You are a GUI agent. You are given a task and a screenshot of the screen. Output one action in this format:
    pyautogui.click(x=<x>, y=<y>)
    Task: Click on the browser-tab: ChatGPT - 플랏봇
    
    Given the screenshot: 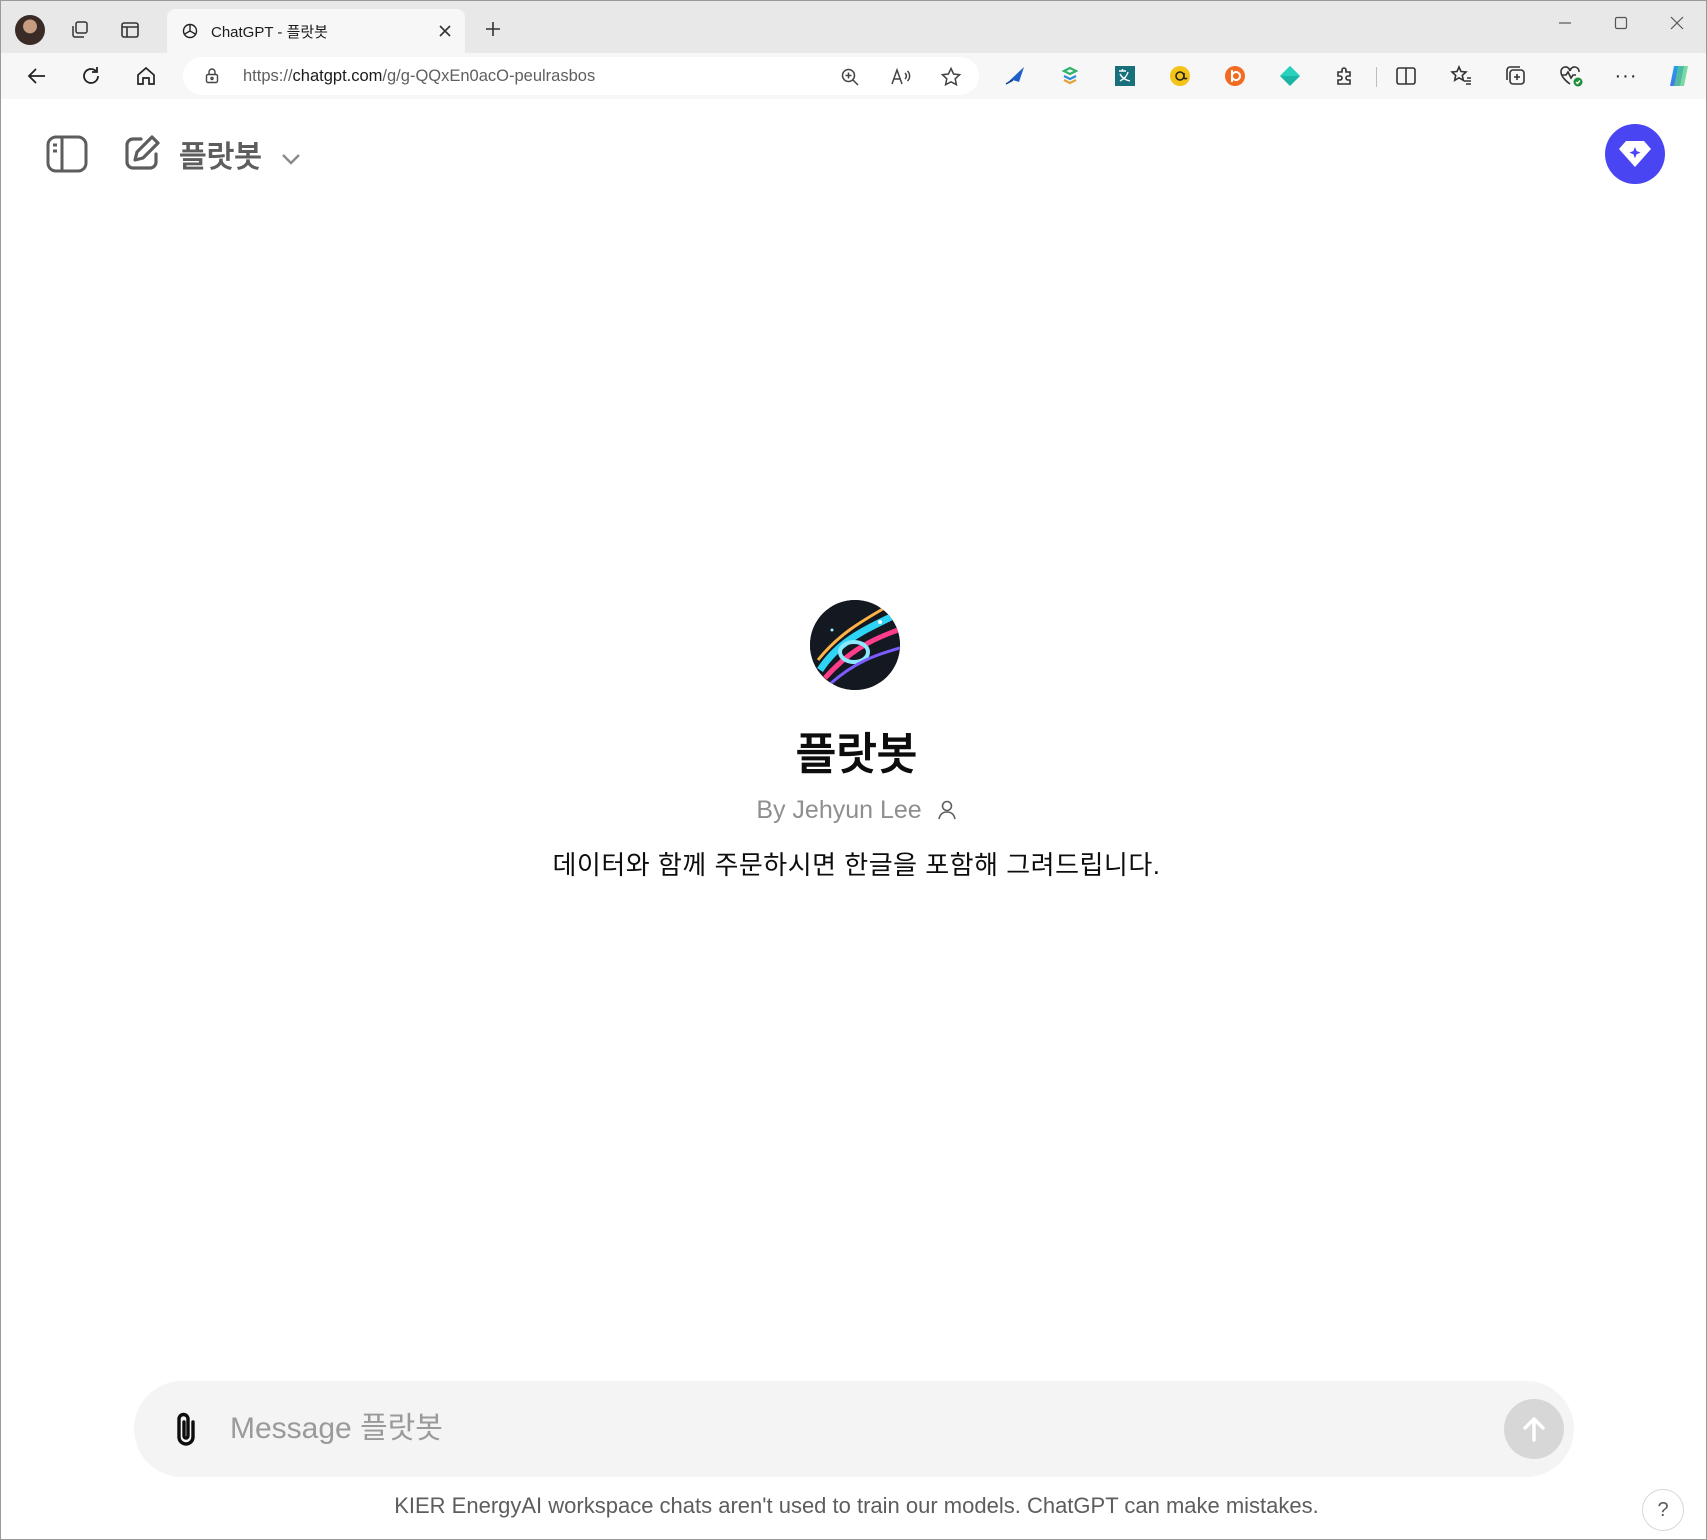 What is the action you would take?
    pyautogui.click(x=316, y=31)
    